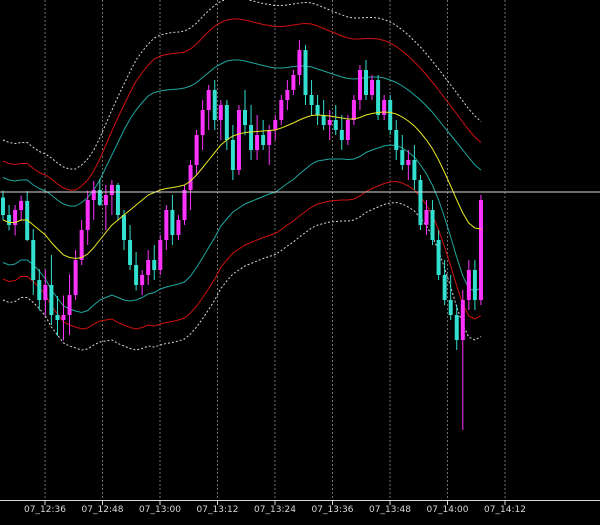 Image resolution: width=600 pixels, height=525 pixels. What do you see at coordinates (45, 510) in the screenshot?
I see `x-tick-label: 07_12:36` at bounding box center [45, 510].